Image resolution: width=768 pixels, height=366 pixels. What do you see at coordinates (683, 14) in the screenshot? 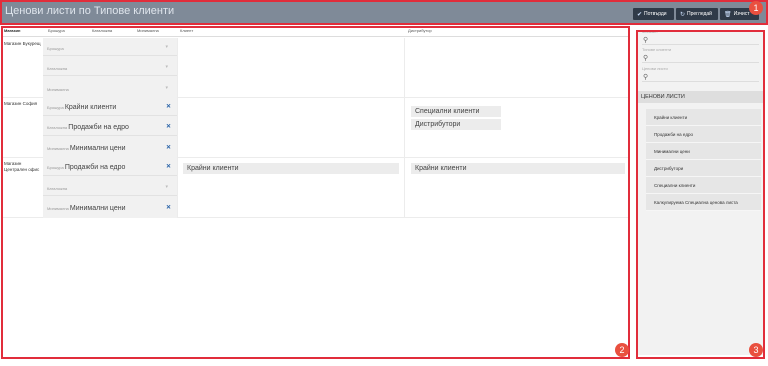
I see `refresh-icon: ↻` at bounding box center [683, 14].